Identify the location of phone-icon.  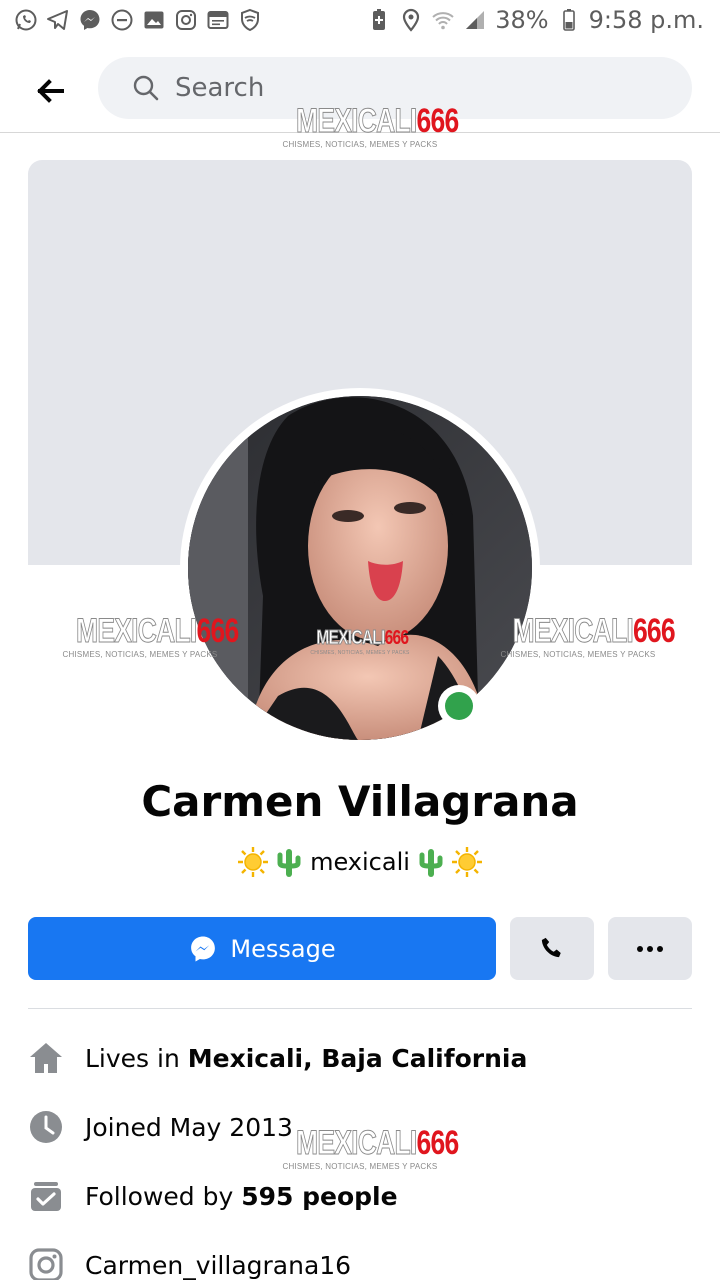
(551, 947).